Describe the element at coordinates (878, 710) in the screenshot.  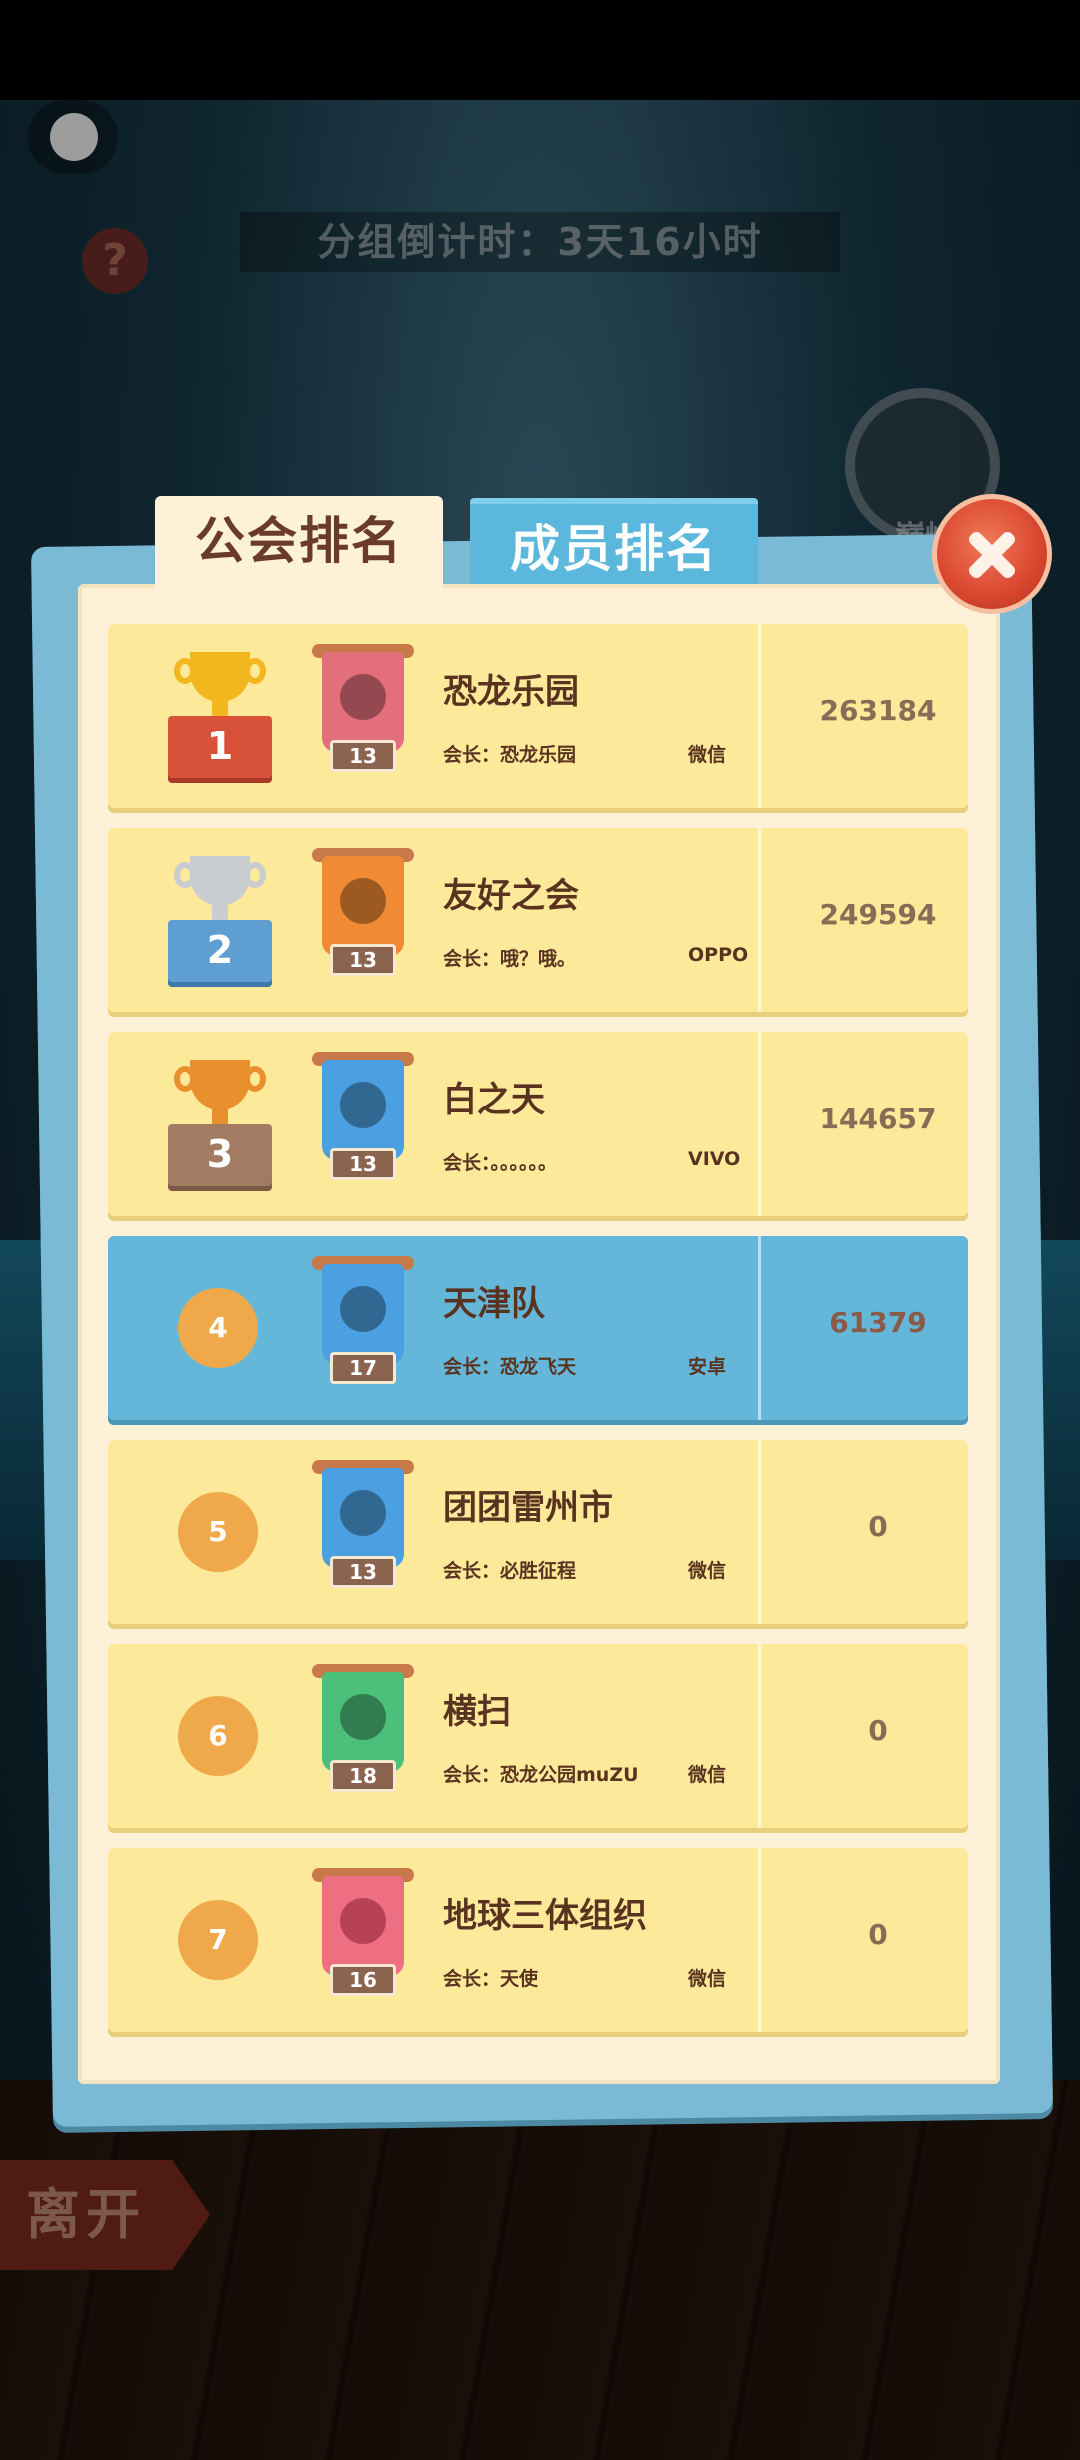
I see `guild-score: 263184` at that location.